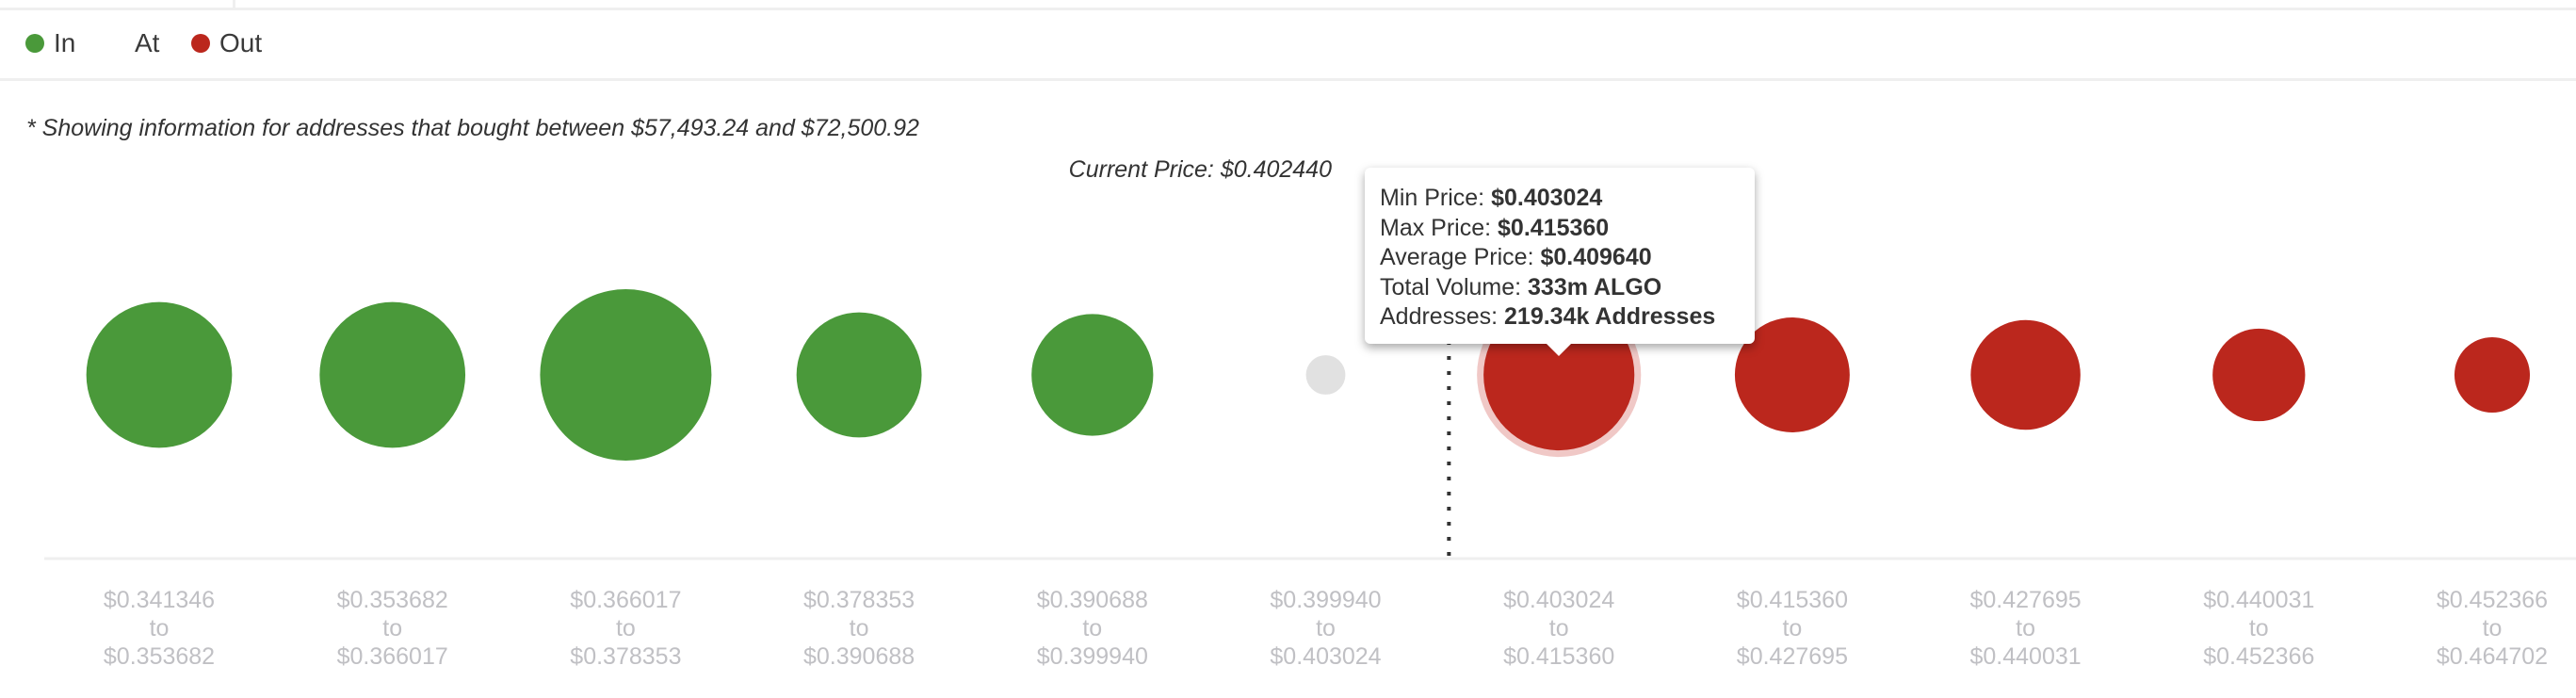 The width and height of the screenshot is (2576, 698). I want to click on tooltip-average-price-value: $0.409640, so click(1596, 257).